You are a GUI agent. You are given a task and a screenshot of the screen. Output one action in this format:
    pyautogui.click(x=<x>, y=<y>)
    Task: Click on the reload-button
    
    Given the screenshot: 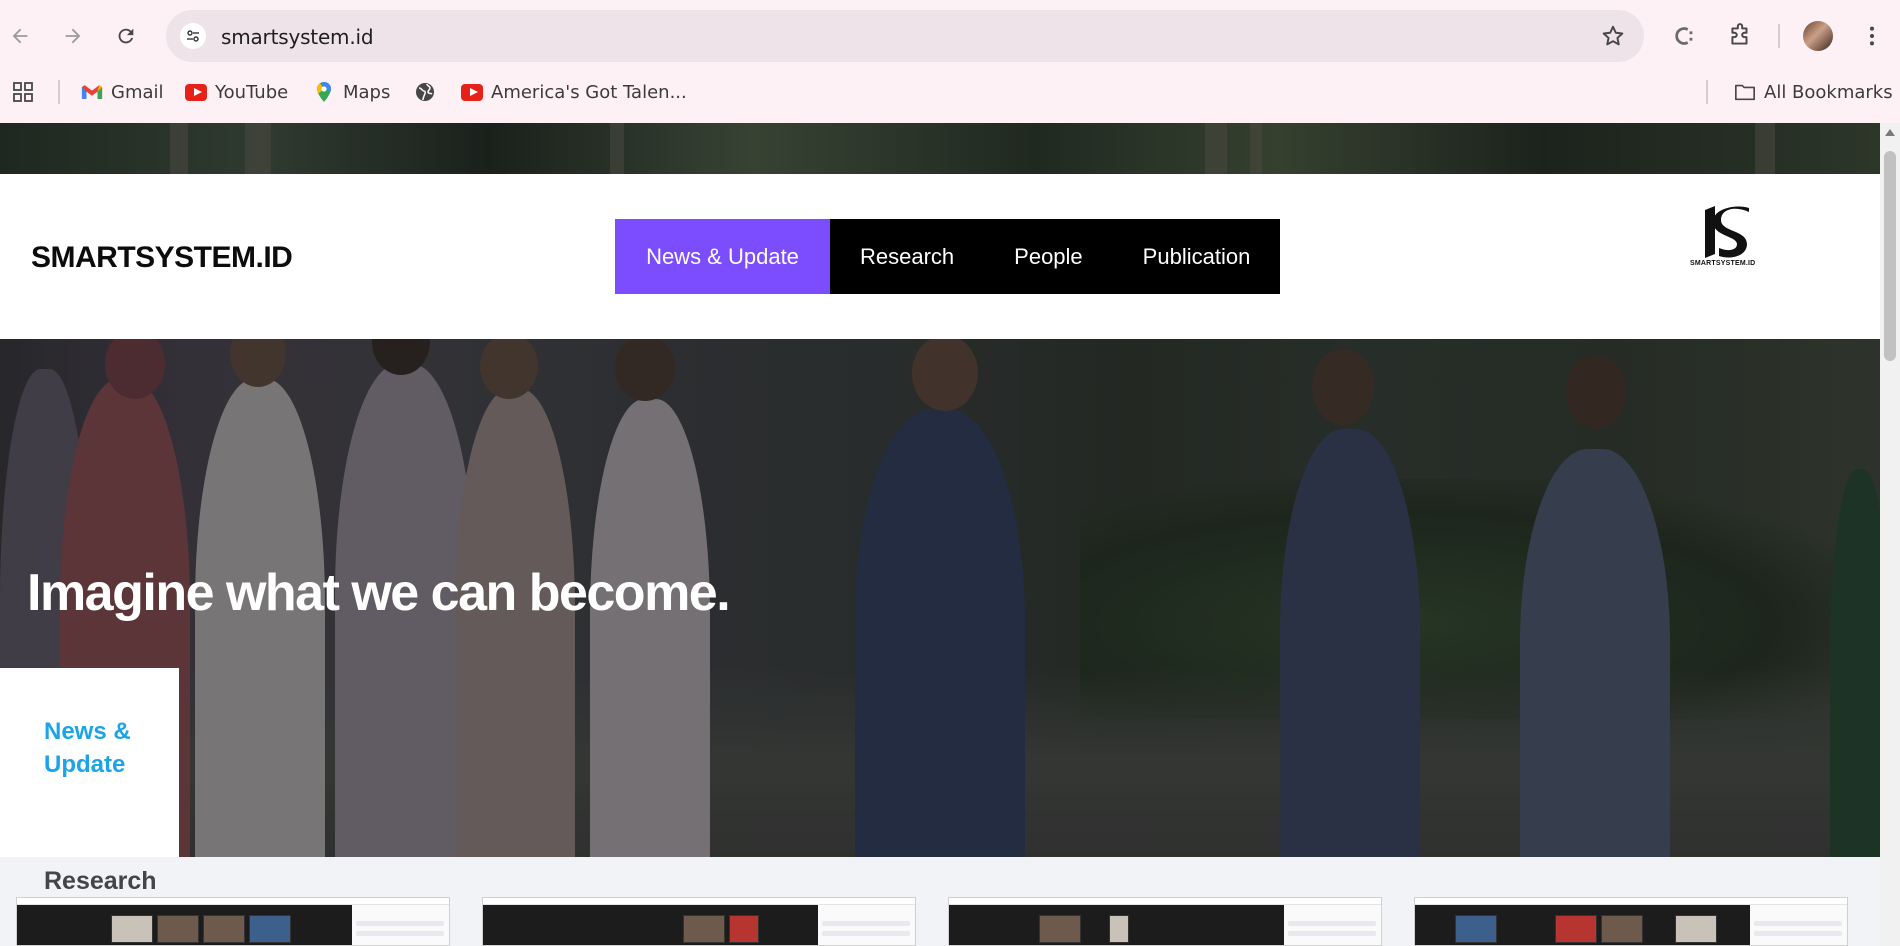 What is the action you would take?
    pyautogui.click(x=126, y=36)
    